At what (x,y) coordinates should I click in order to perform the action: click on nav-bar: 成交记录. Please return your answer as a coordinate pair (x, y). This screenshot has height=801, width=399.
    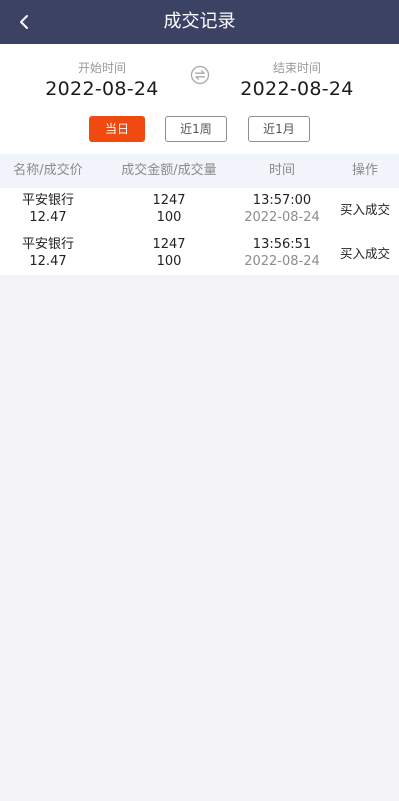
    Looking at the image, I should click on (199, 22).